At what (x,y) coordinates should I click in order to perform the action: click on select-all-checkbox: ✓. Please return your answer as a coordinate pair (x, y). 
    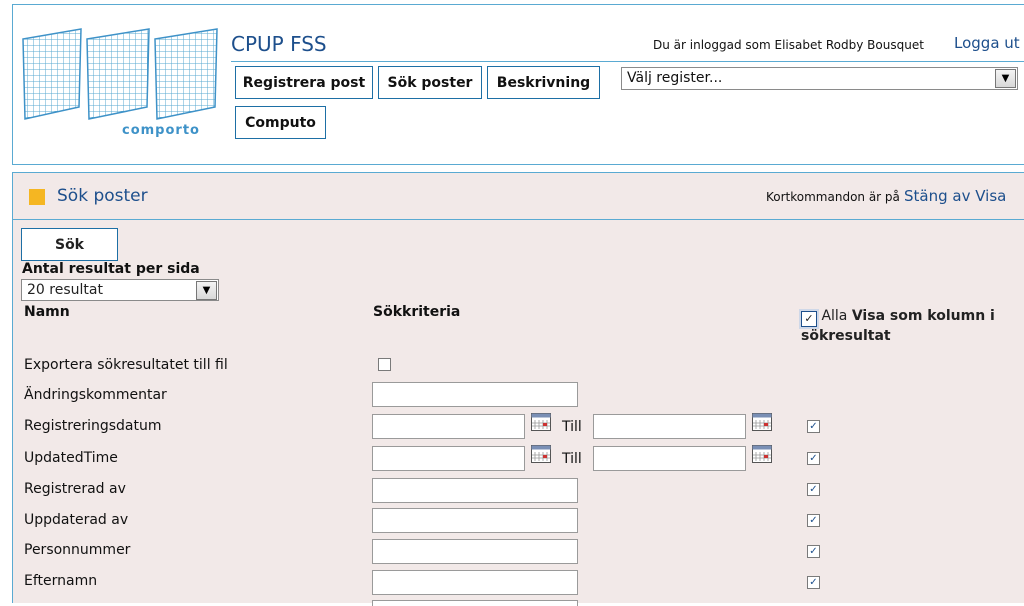
    Looking at the image, I should click on (809, 319).